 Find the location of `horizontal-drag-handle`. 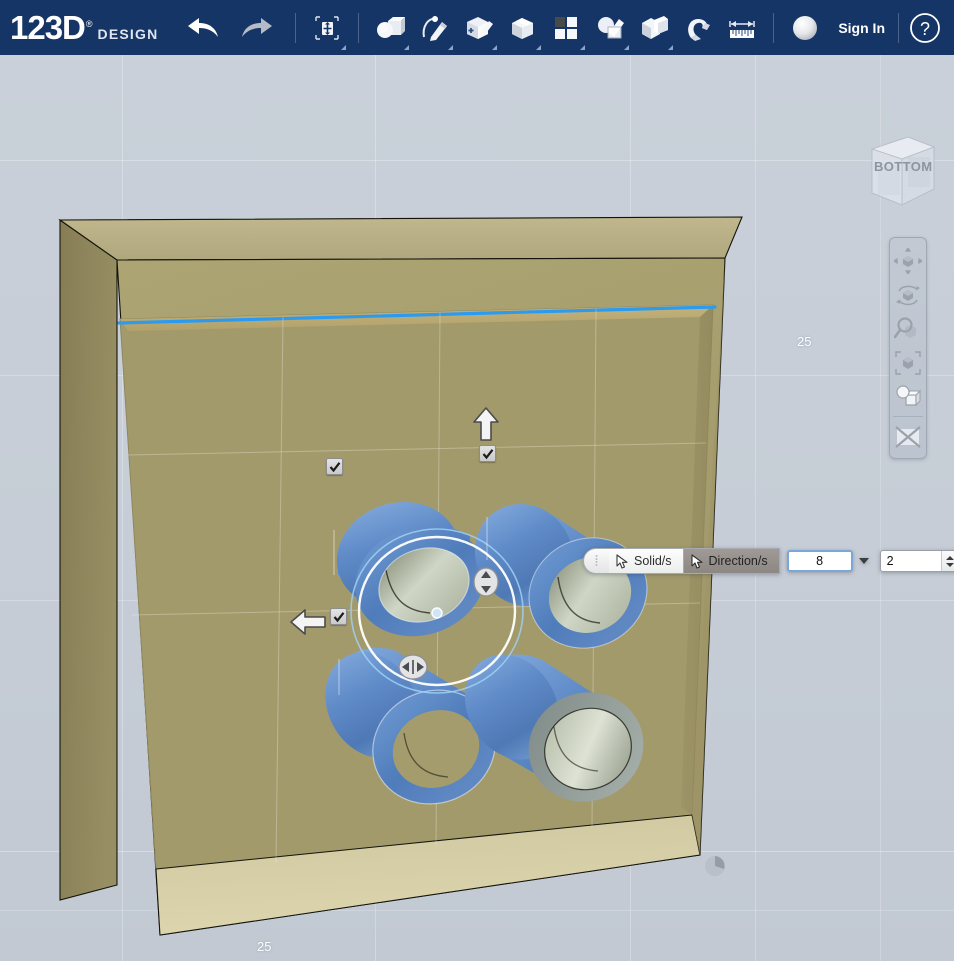

horizontal-drag-handle is located at coordinates (413, 669).